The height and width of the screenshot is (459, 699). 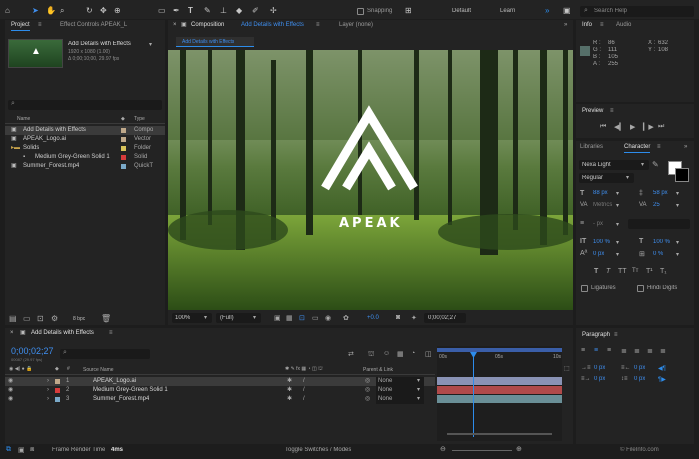 What do you see at coordinates (139, 119) in the screenshot?
I see `col-type: Type` at bounding box center [139, 119].